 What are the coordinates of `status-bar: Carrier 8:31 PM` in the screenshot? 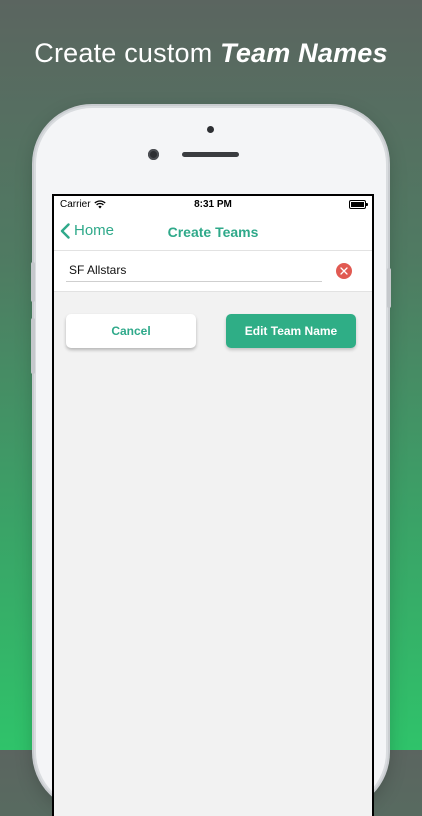 It's located at (213, 205).